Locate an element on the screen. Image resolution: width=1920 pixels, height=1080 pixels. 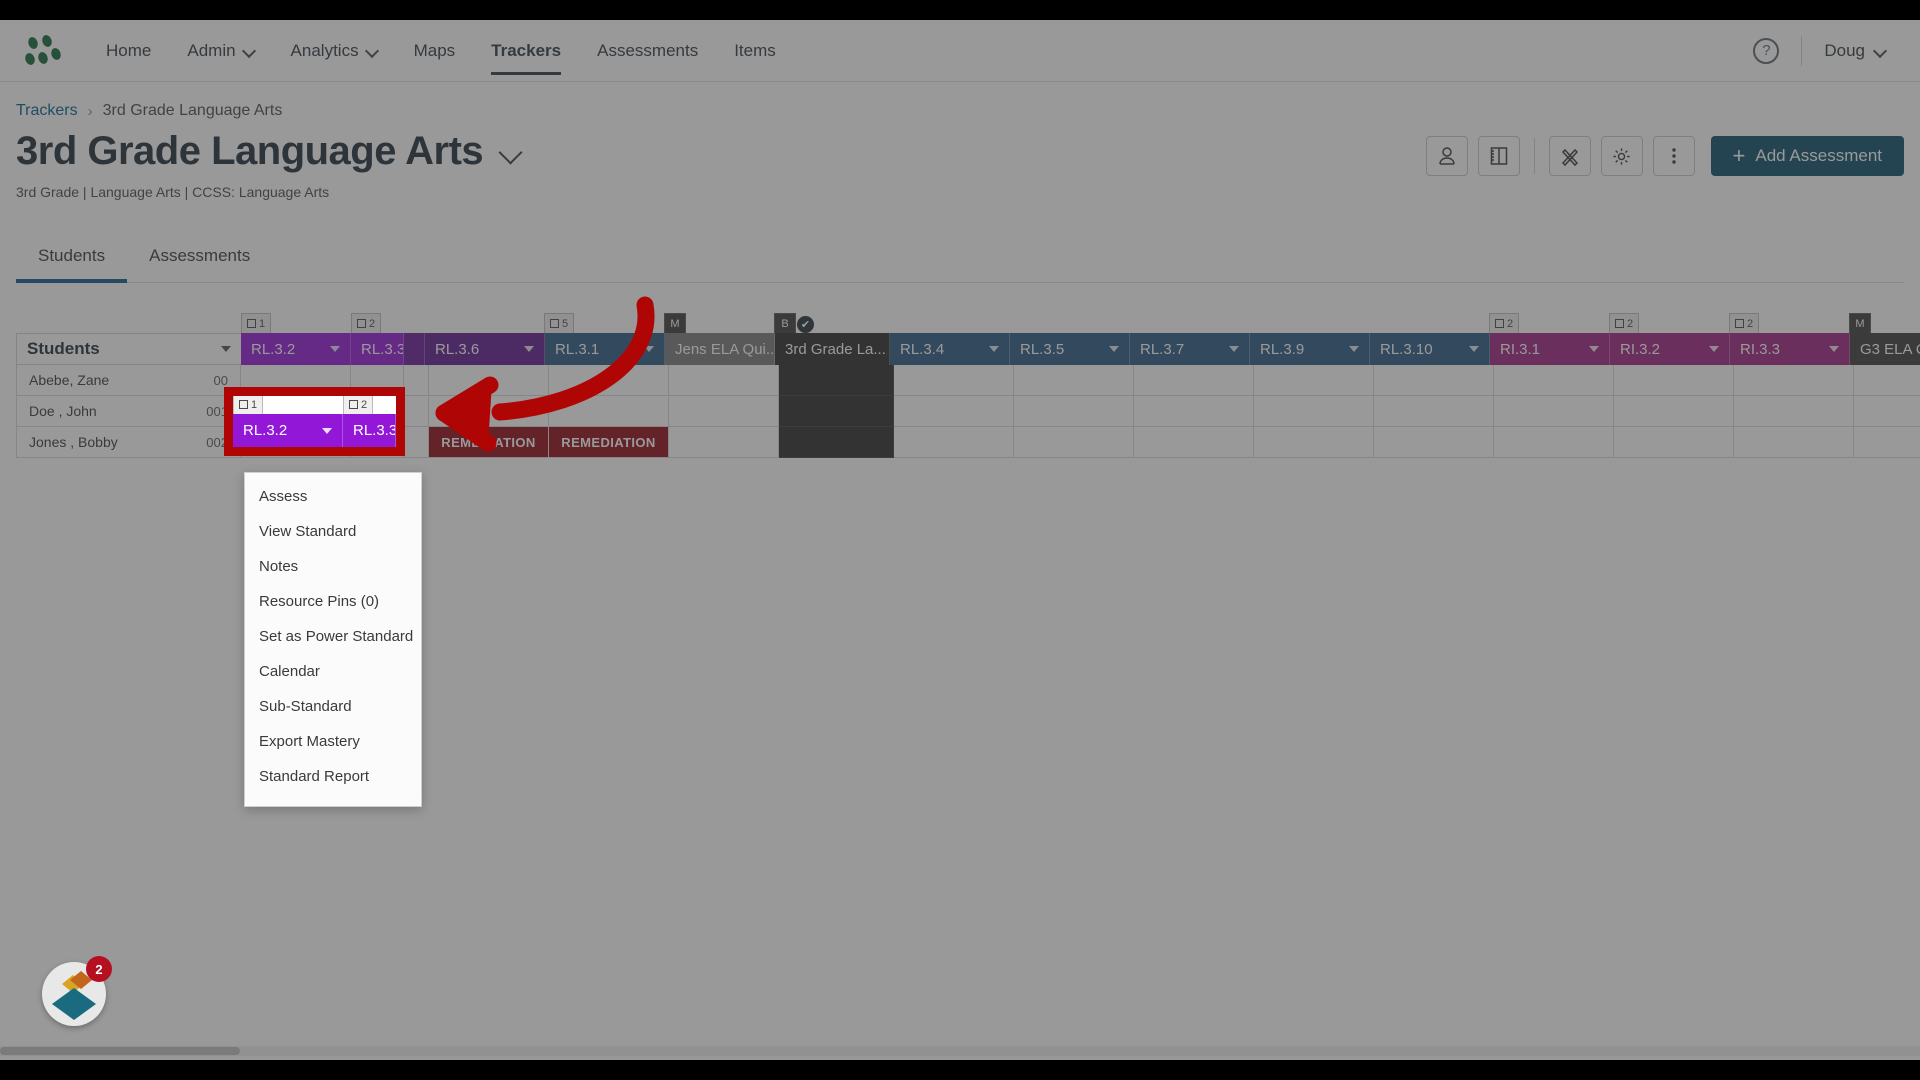
column-header: G3 ELA Q is located at coordinates (1885, 349).